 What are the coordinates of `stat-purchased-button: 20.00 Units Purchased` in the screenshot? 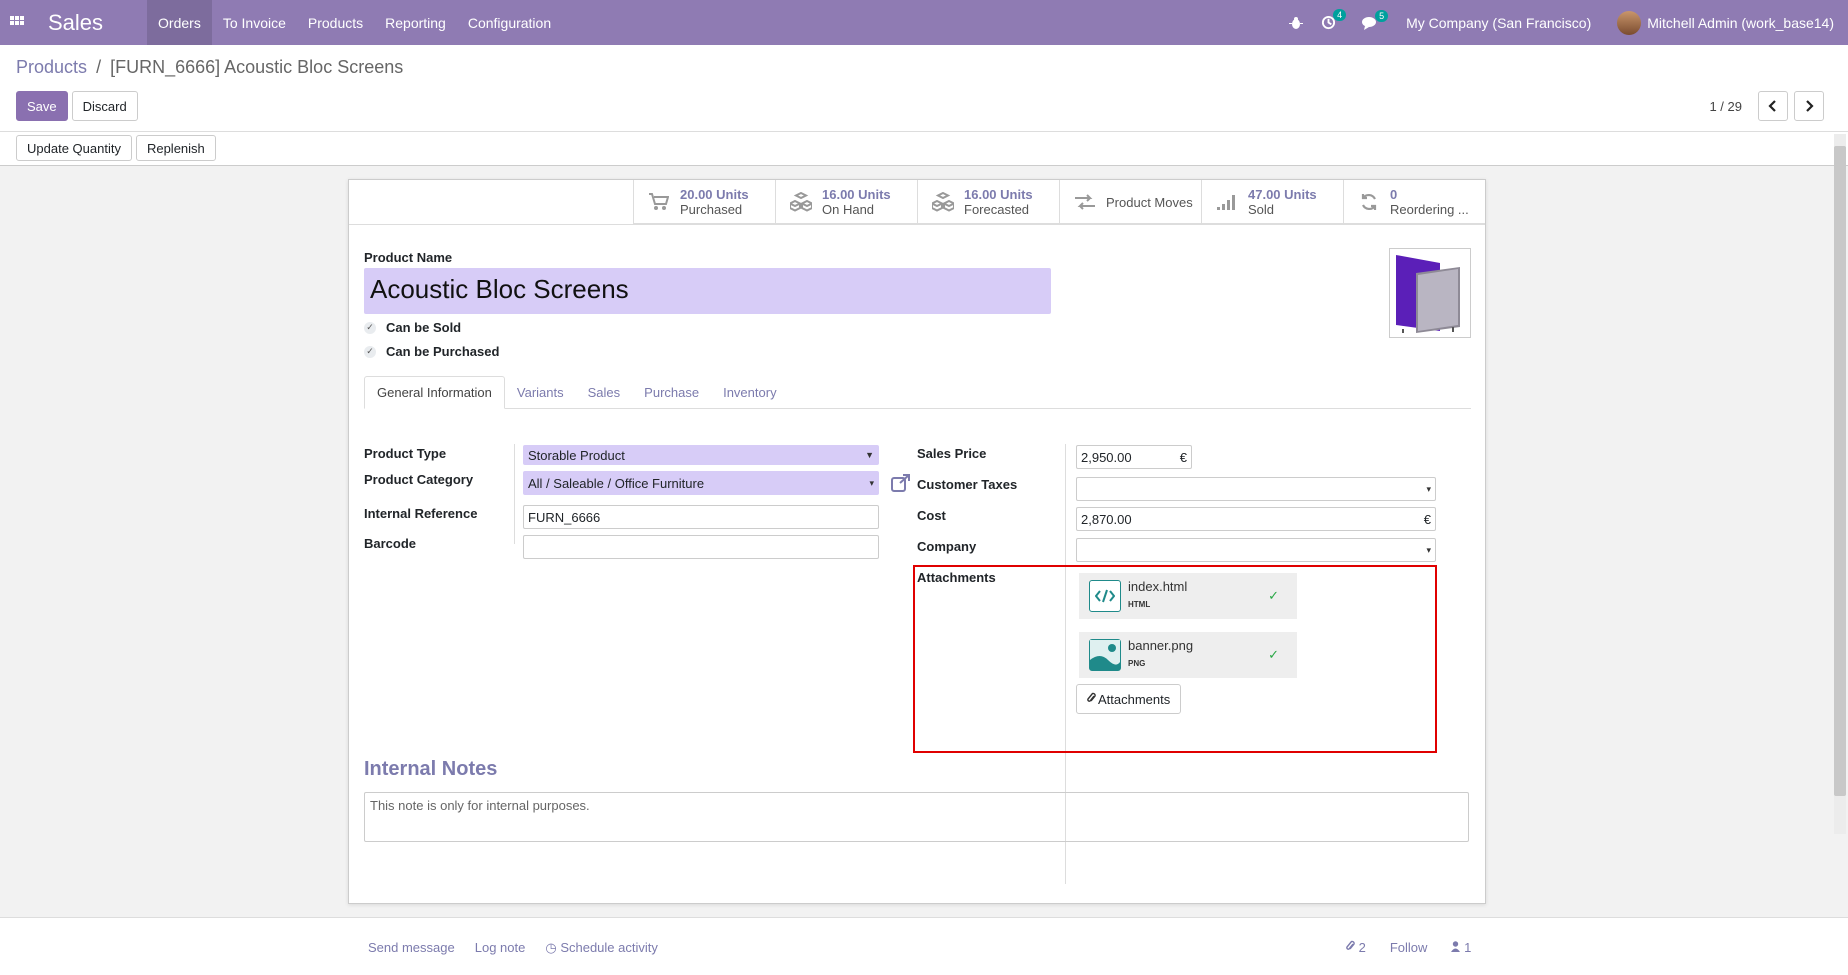 It's located at (704, 202).